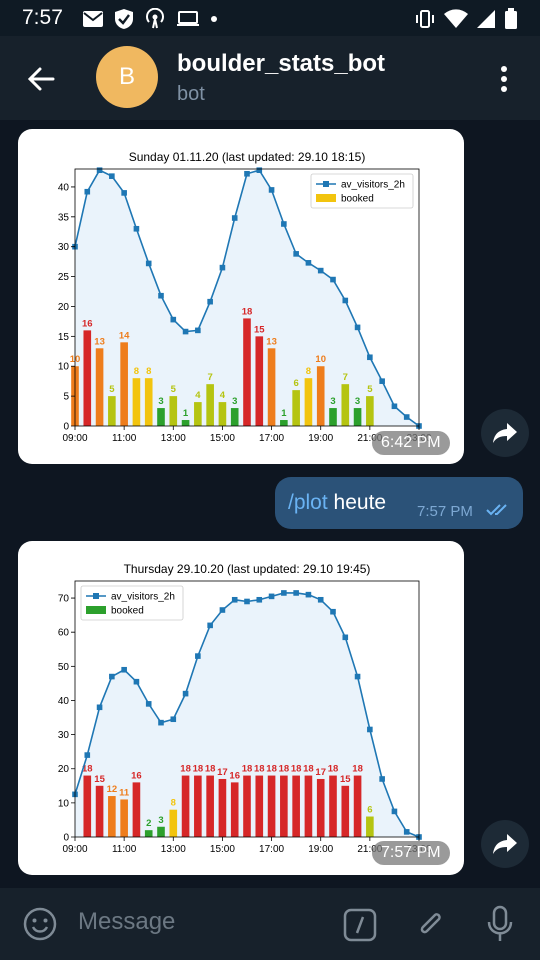 This screenshot has height=960, width=540. Describe the element at coordinates (40, 924) in the screenshot. I see `emoji-icon` at that location.